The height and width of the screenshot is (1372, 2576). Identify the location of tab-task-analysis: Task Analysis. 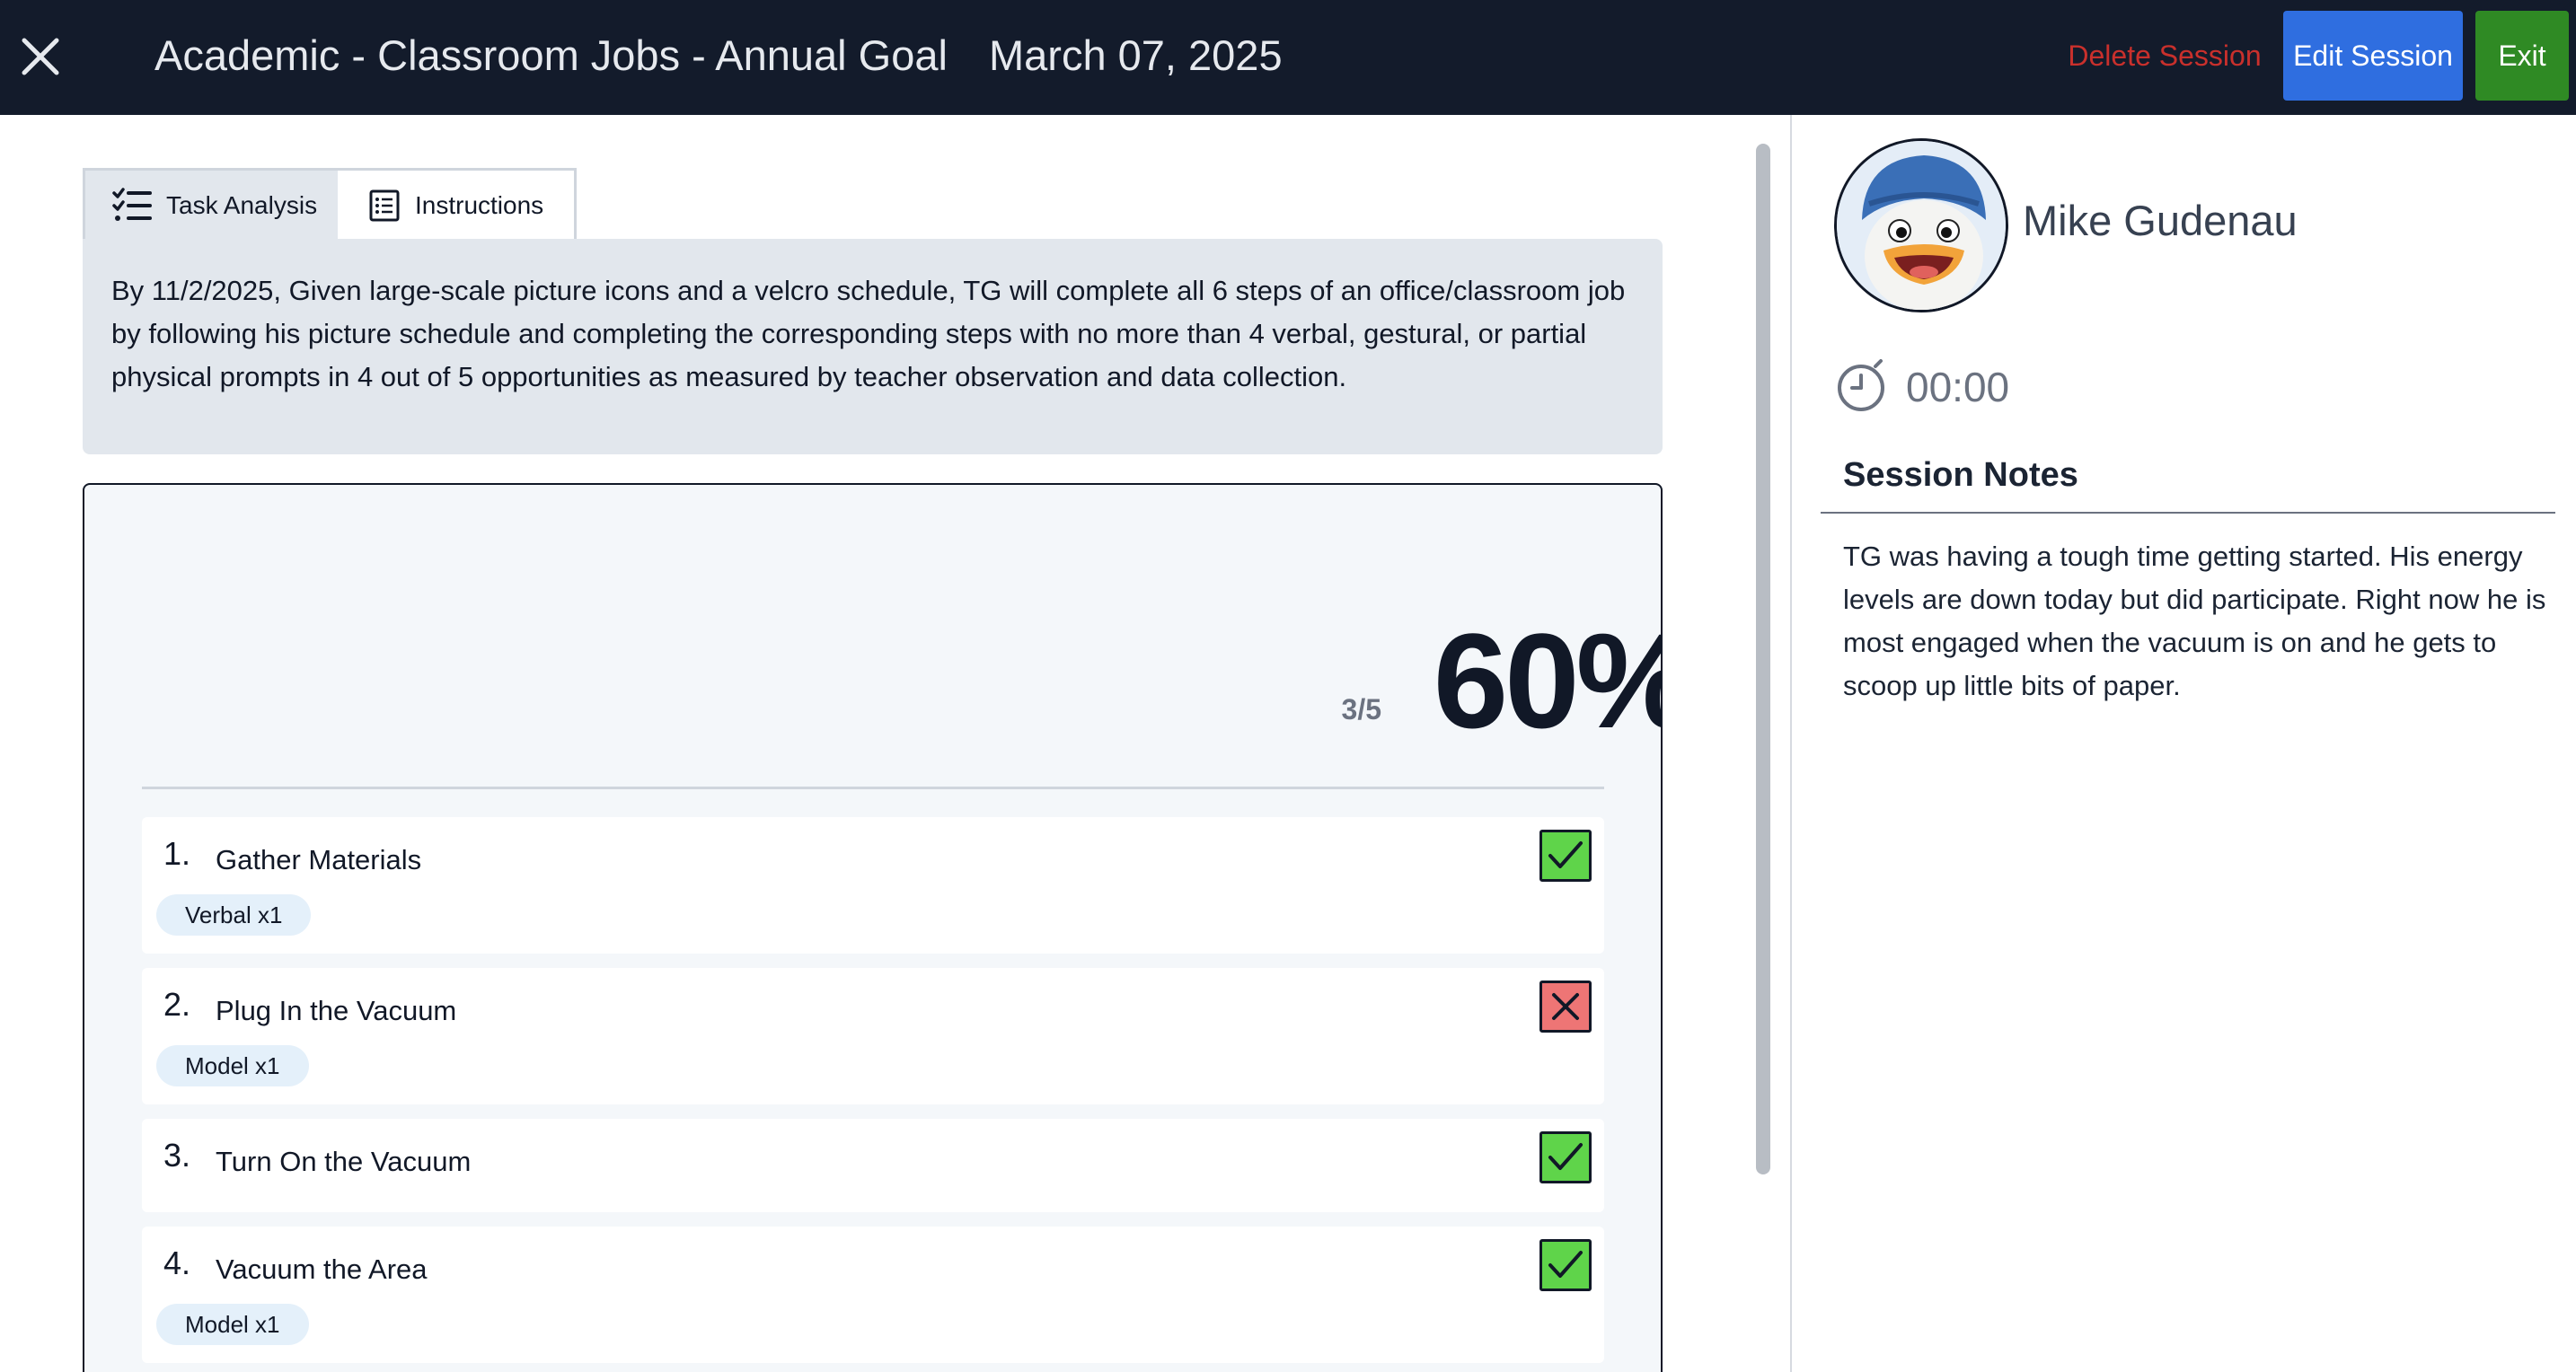
(211, 205).